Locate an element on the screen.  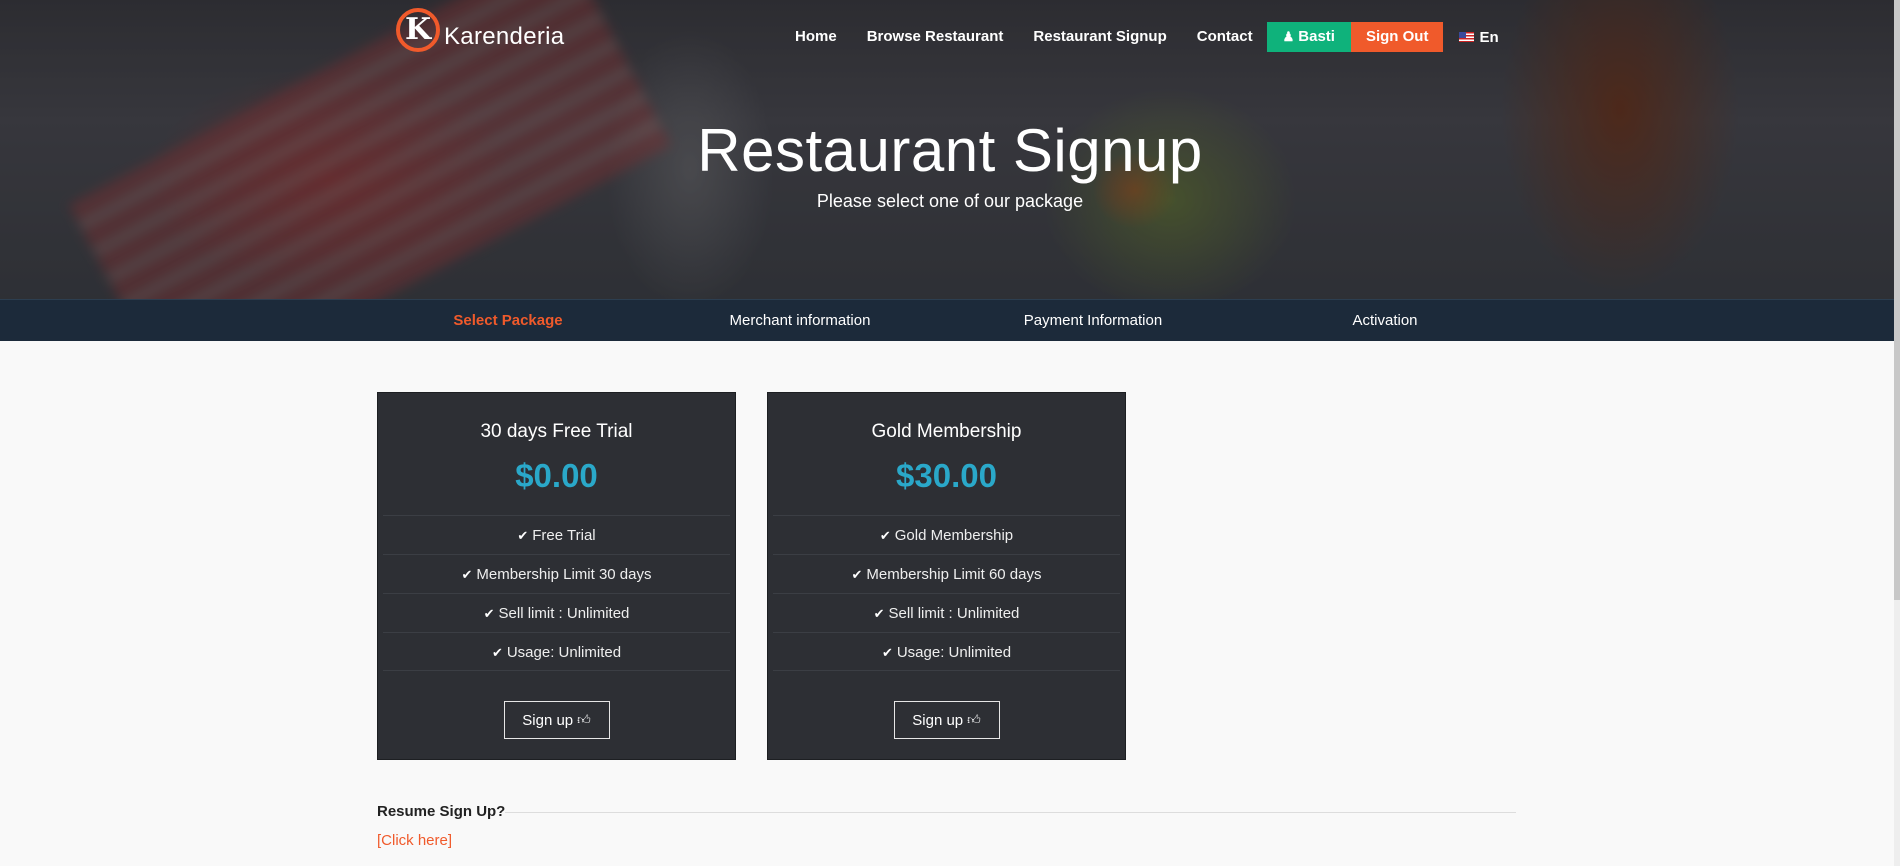
step-merchant-information: Merchant information is located at coordinates (800, 320).